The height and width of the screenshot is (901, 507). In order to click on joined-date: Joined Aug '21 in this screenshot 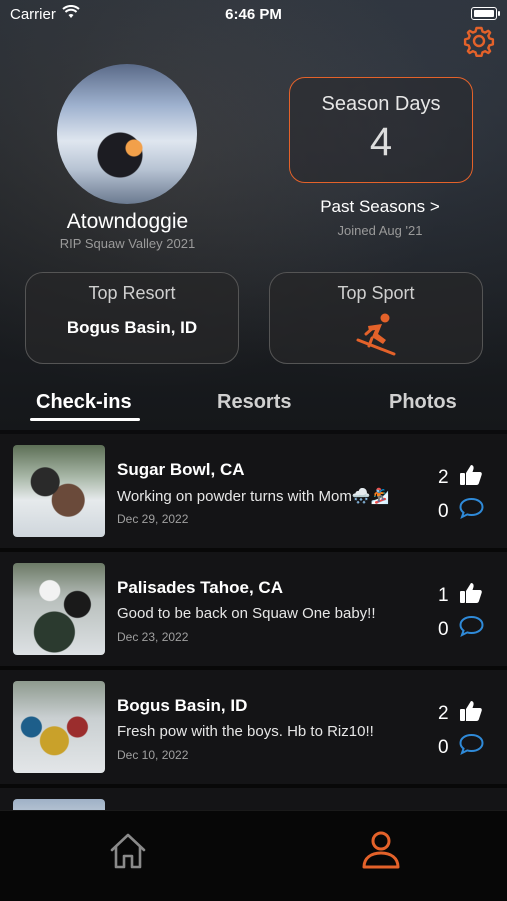, I will do `click(380, 230)`.